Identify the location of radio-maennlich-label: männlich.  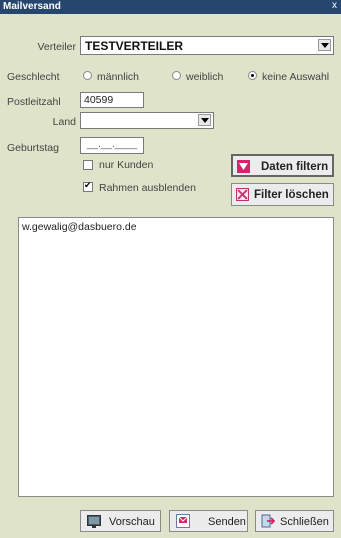
(118, 77).